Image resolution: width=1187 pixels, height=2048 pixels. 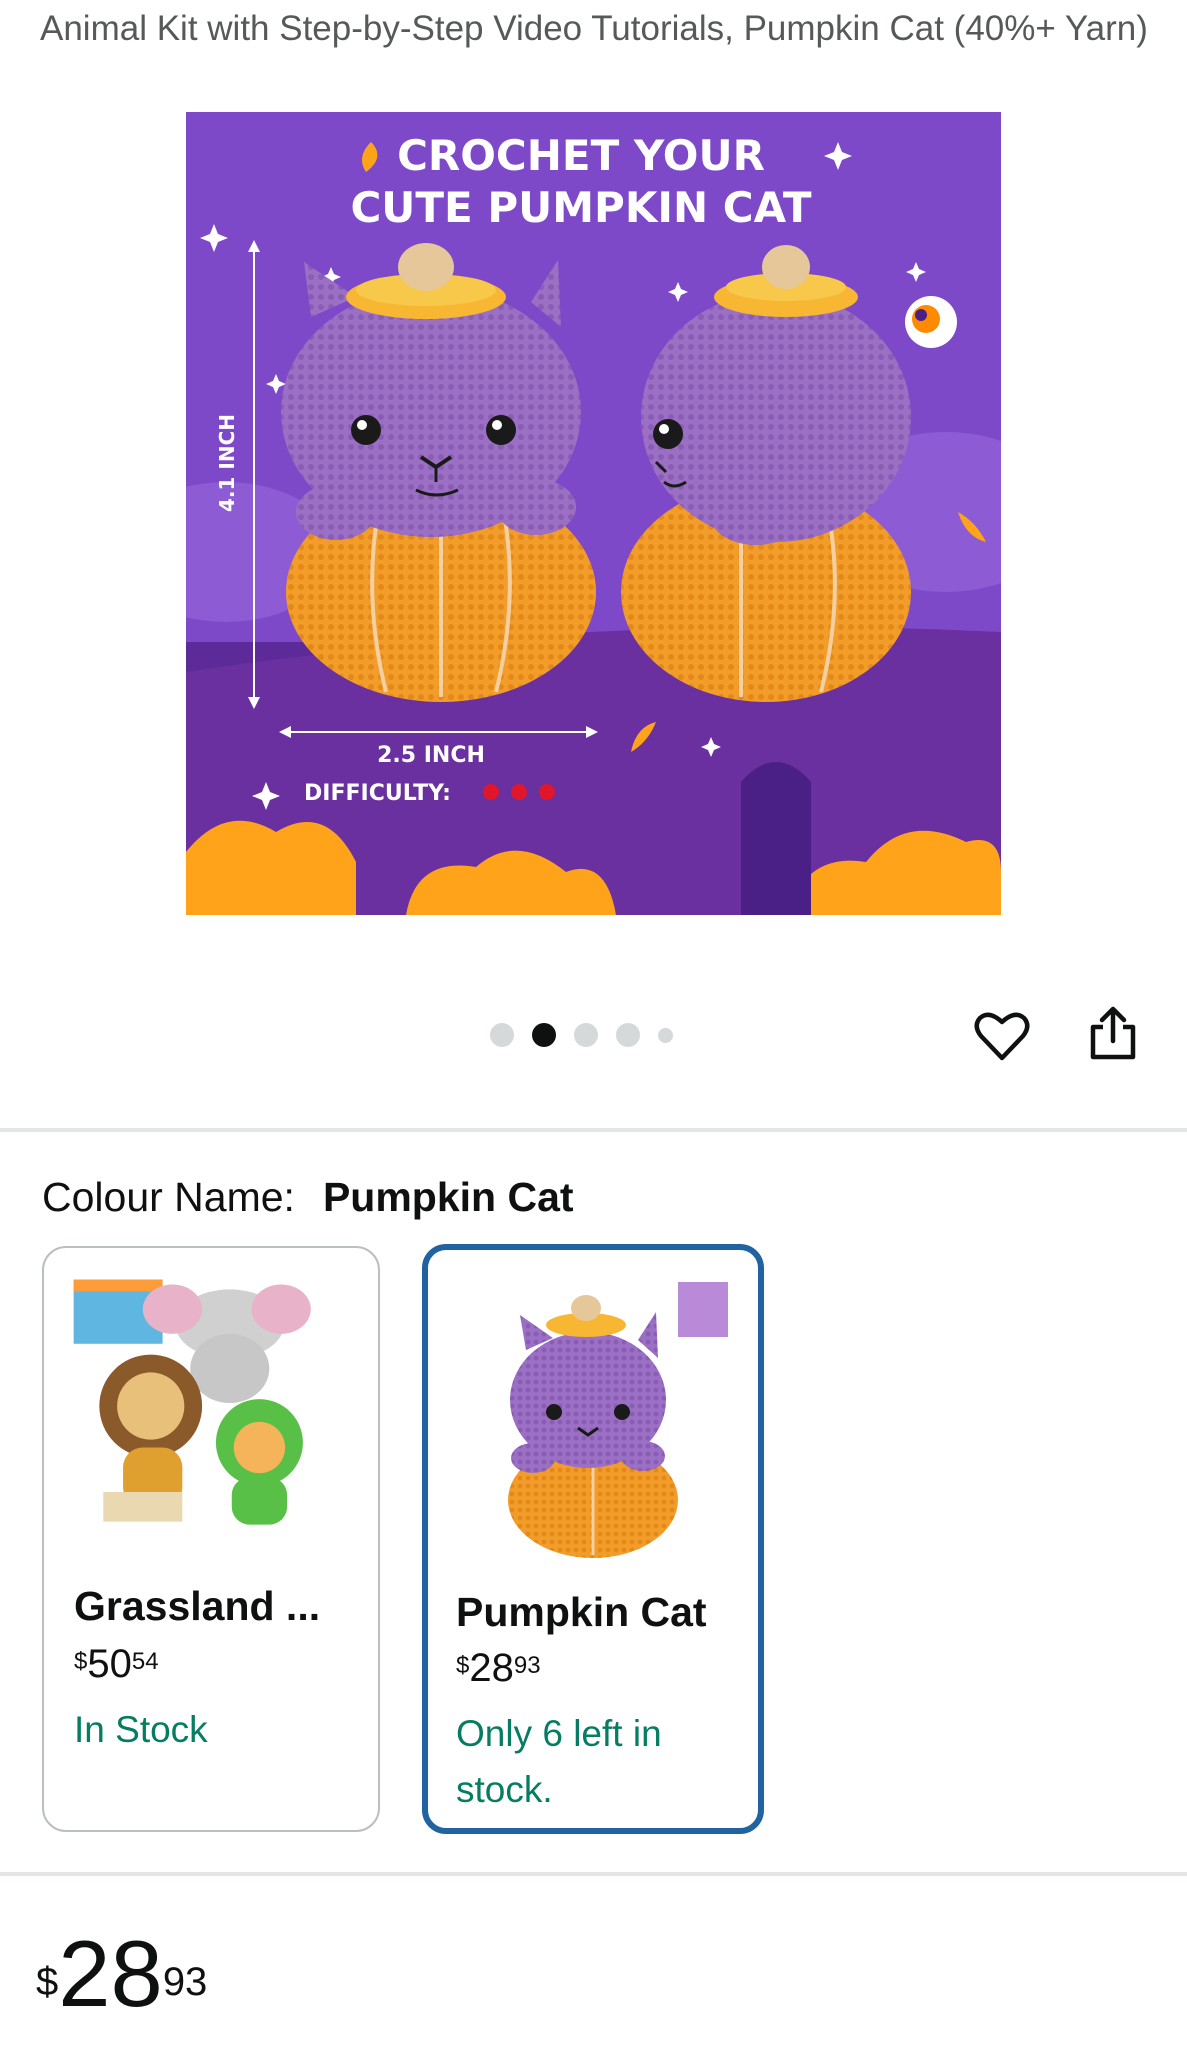 What do you see at coordinates (308, 1197) in the screenshot?
I see `colour-selector-label: Colour Name: Pumpkin Cat` at bounding box center [308, 1197].